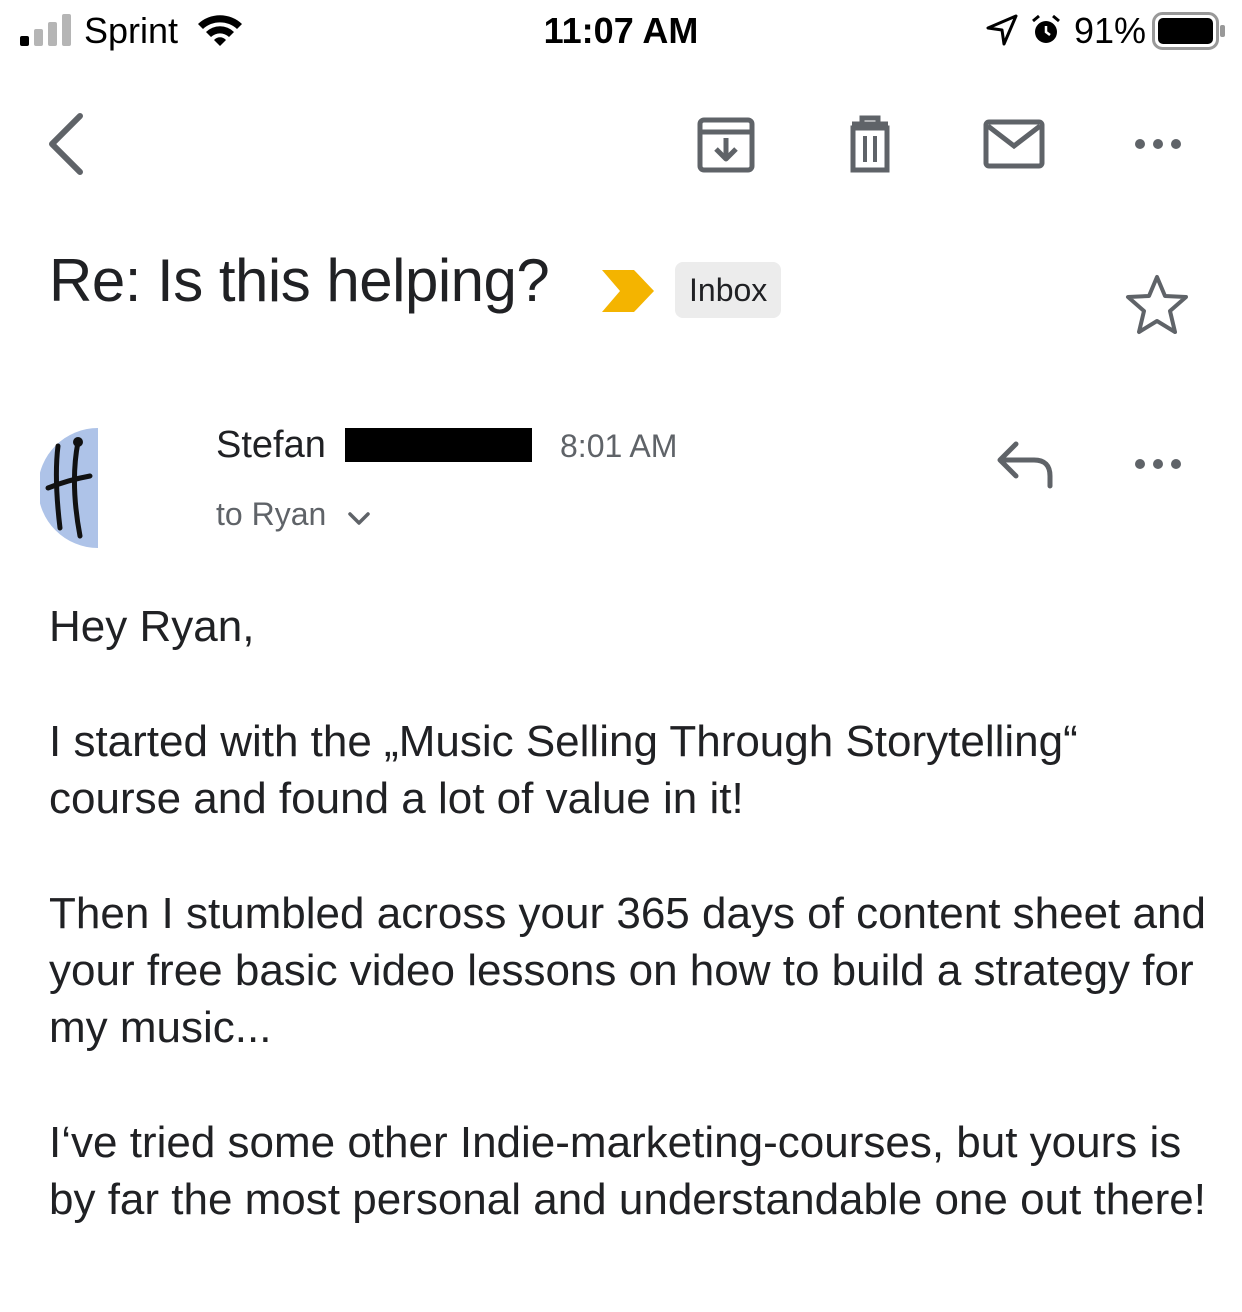  I want to click on star-icon, so click(1157, 305).